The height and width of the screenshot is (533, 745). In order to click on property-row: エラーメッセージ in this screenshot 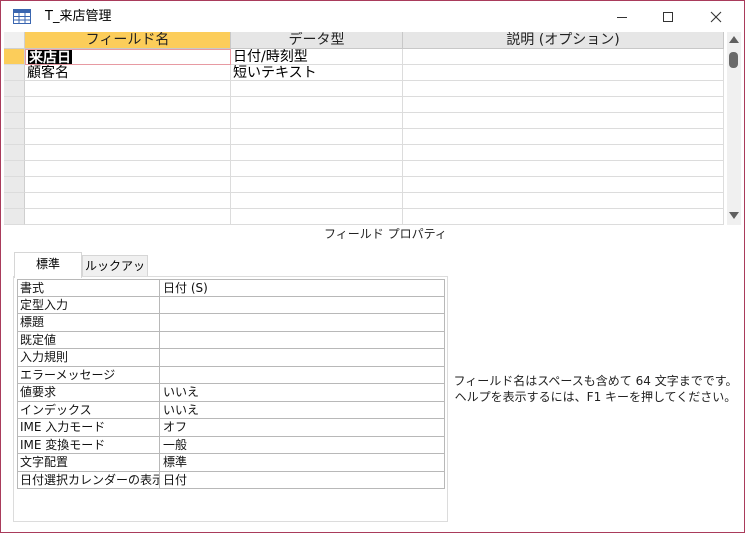, I will do `click(231, 375)`.